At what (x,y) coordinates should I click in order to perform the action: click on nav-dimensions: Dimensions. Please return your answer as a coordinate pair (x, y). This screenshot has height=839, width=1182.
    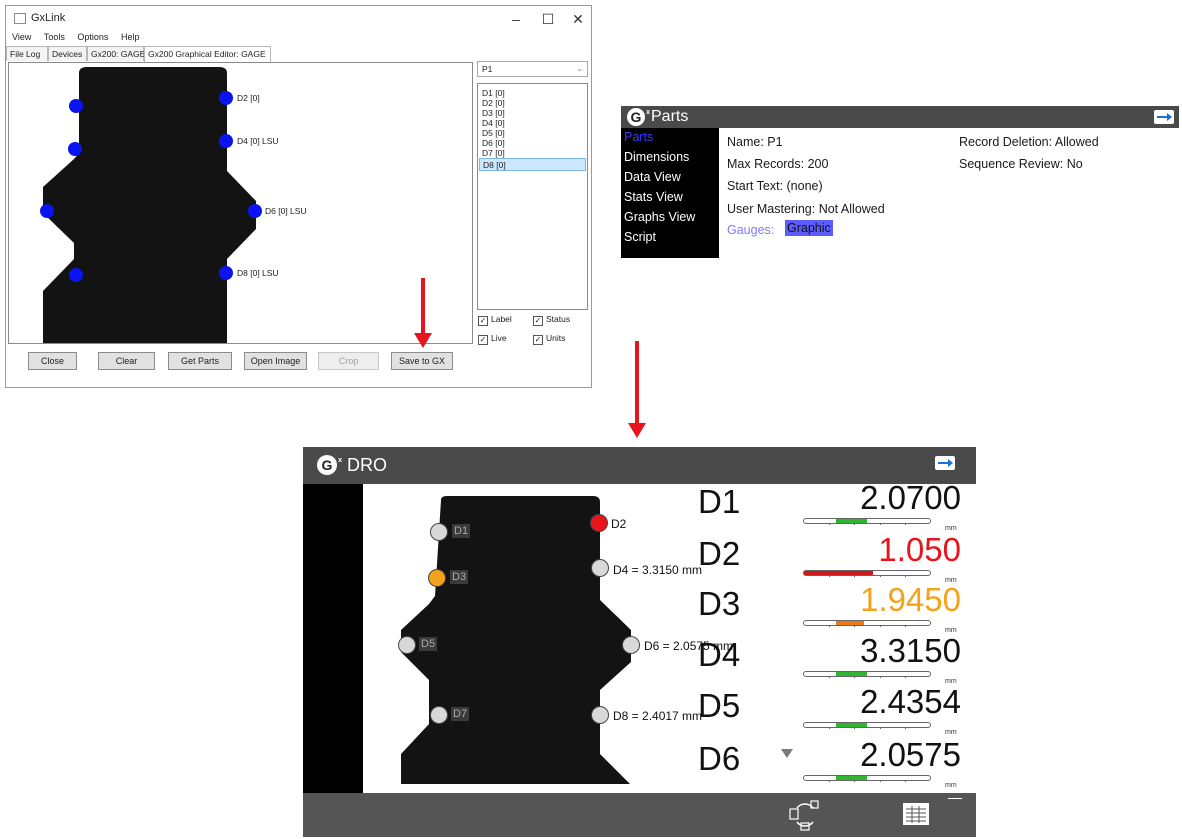
    Looking at the image, I should click on (656, 157).